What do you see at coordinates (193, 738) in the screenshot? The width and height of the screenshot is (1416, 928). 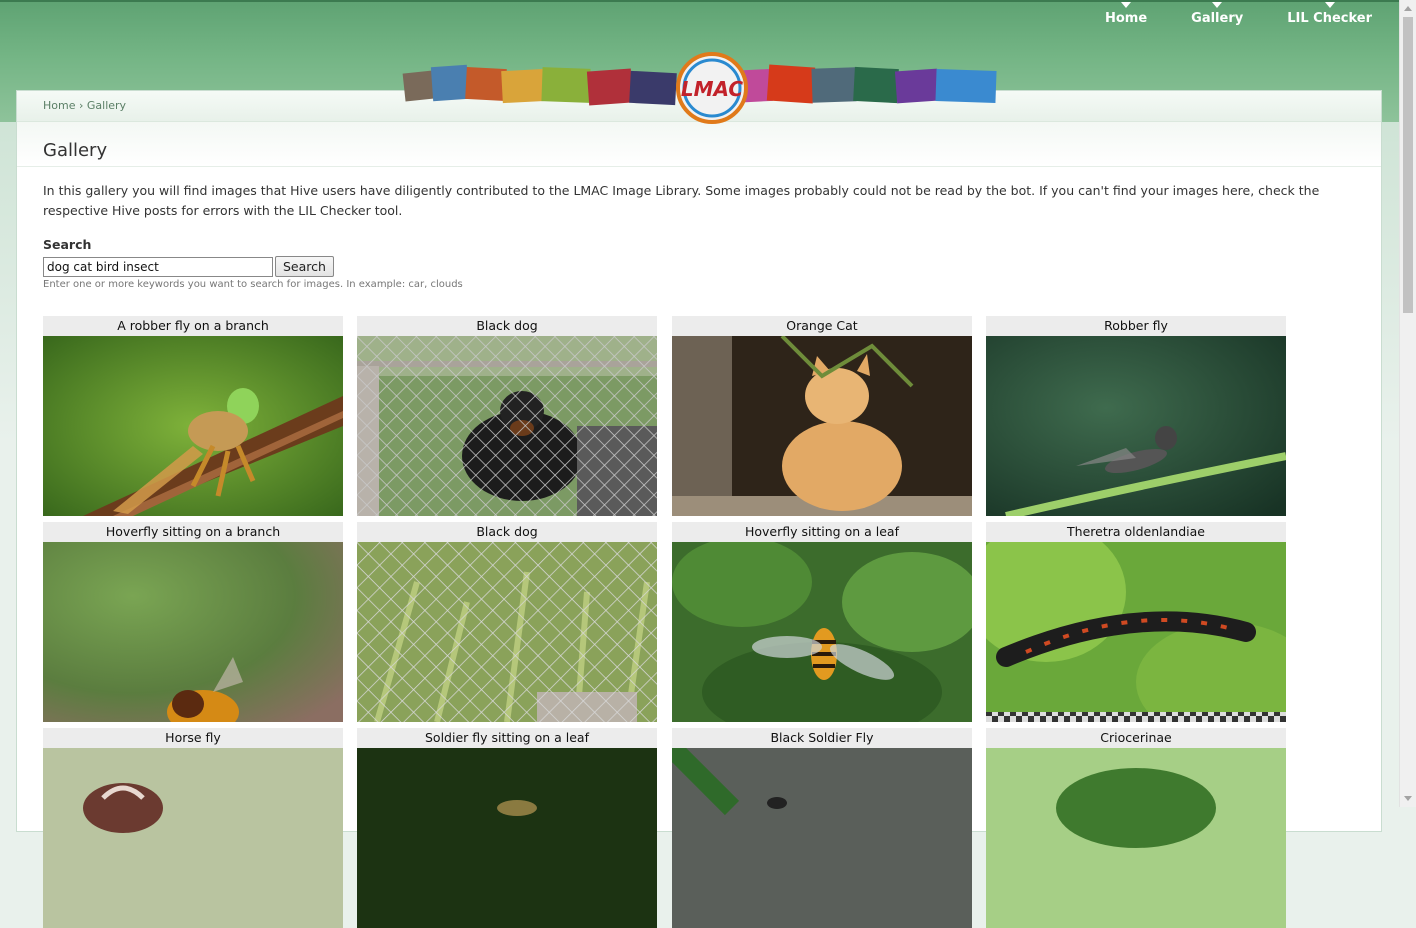 I see `gallery-caption: Horse fly` at bounding box center [193, 738].